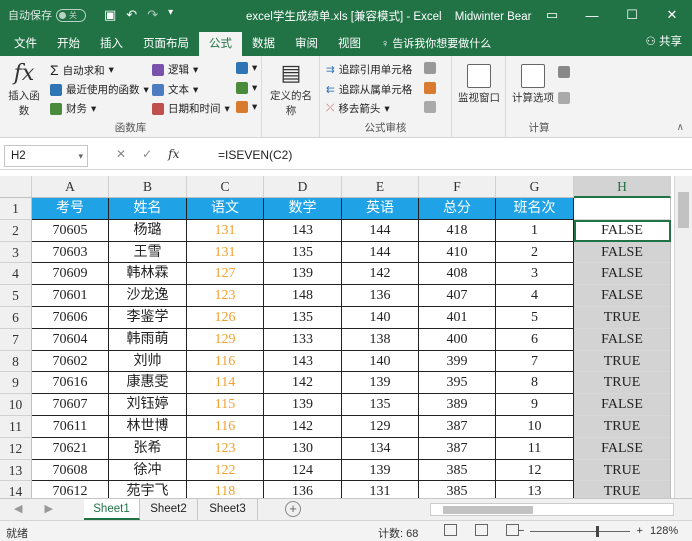 The width and height of the screenshot is (692, 541). Describe the element at coordinates (303, 296) in the screenshot. I see `table-cell: 148` at that location.